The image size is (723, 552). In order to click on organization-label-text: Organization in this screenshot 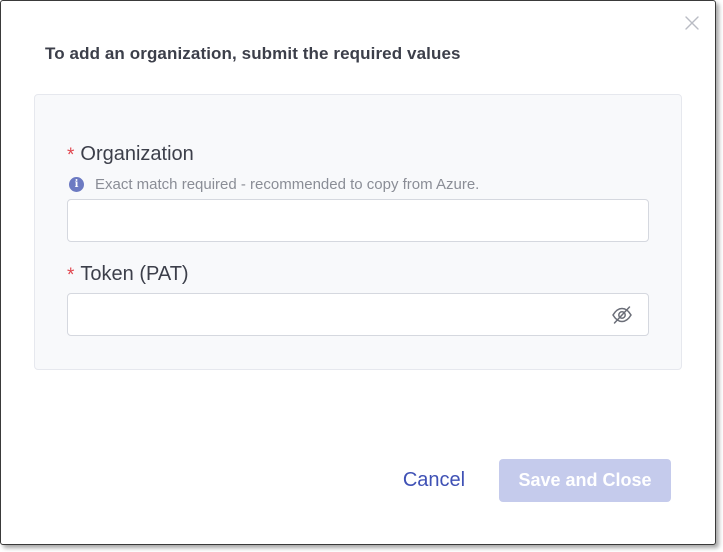, I will do `click(137, 154)`.